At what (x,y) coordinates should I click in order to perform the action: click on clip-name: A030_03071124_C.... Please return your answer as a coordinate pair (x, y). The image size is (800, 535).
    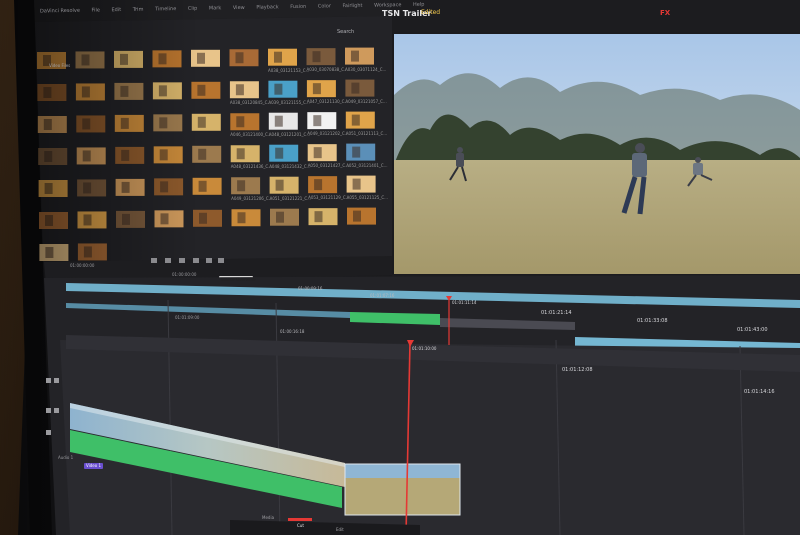
    Looking at the image, I should click on (366, 69).